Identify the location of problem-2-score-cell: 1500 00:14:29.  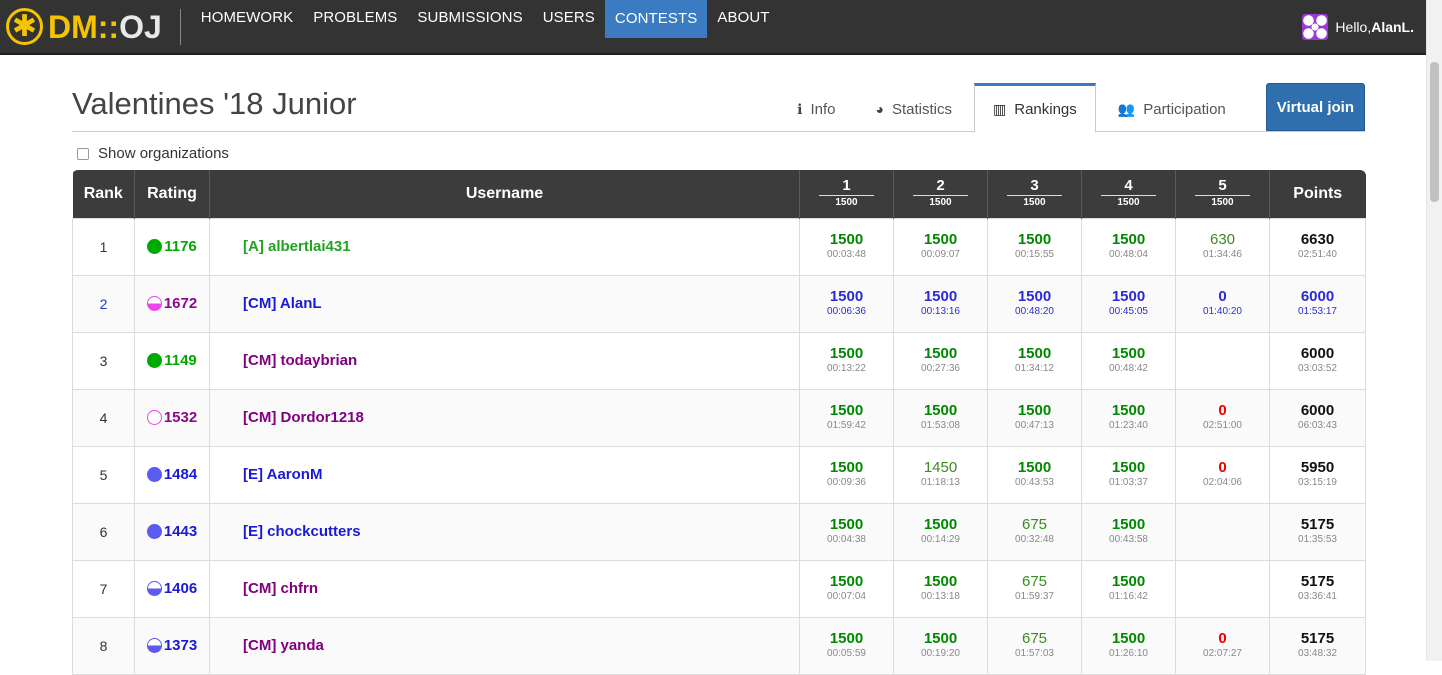
(940, 531).